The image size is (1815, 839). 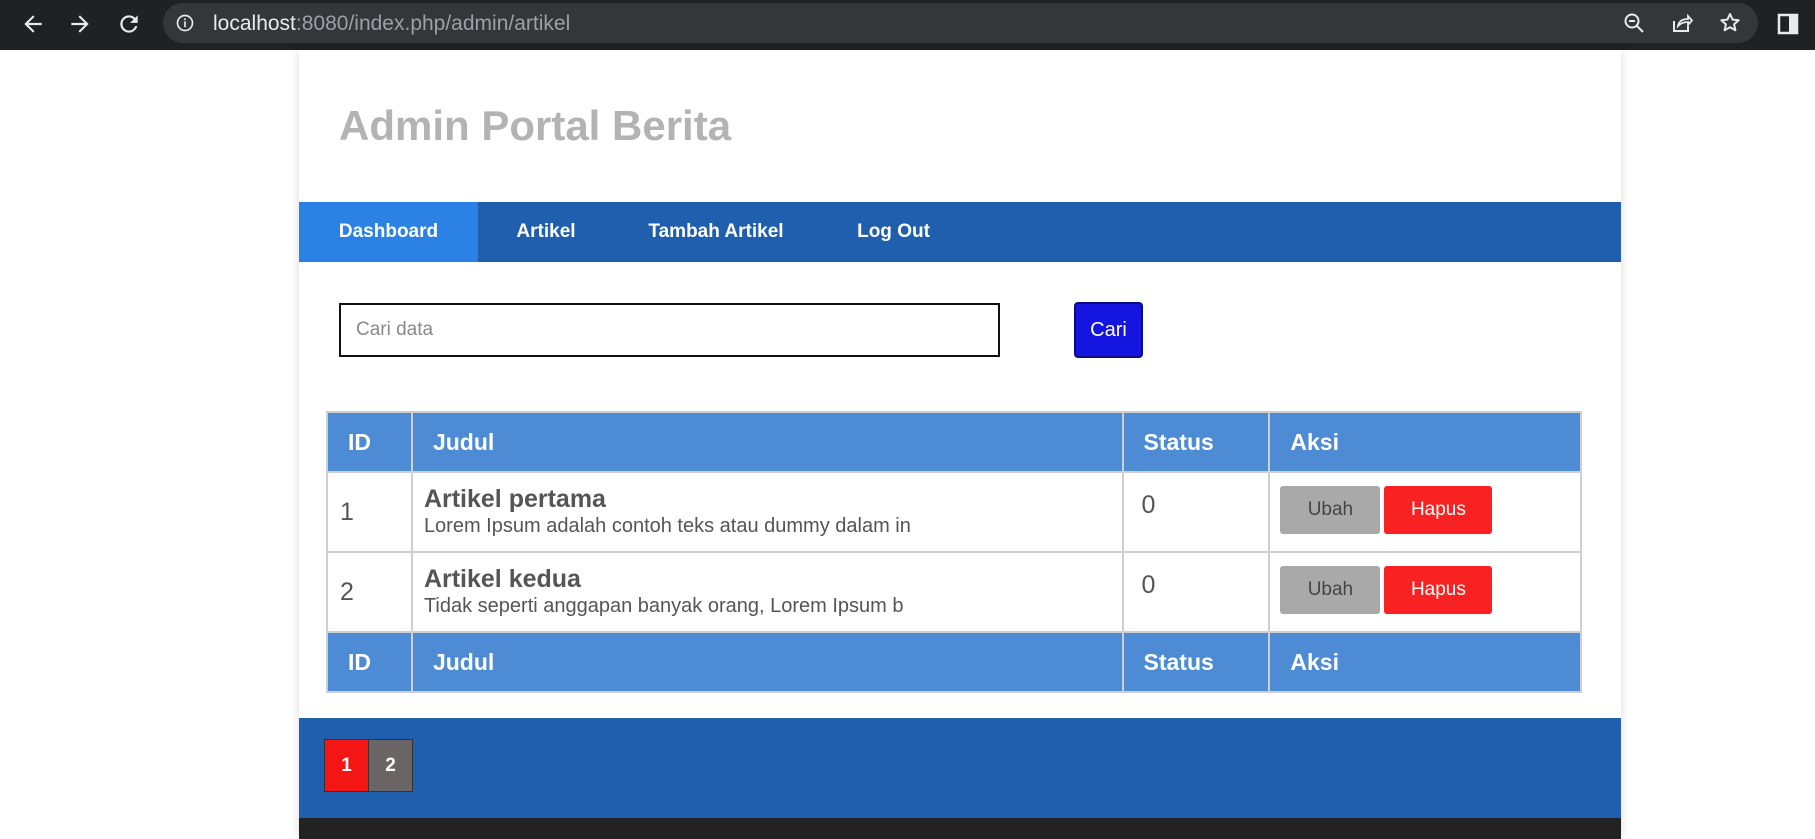 What do you see at coordinates (893, 232) in the screenshot?
I see `nav-item-log-out: Log Out` at bounding box center [893, 232].